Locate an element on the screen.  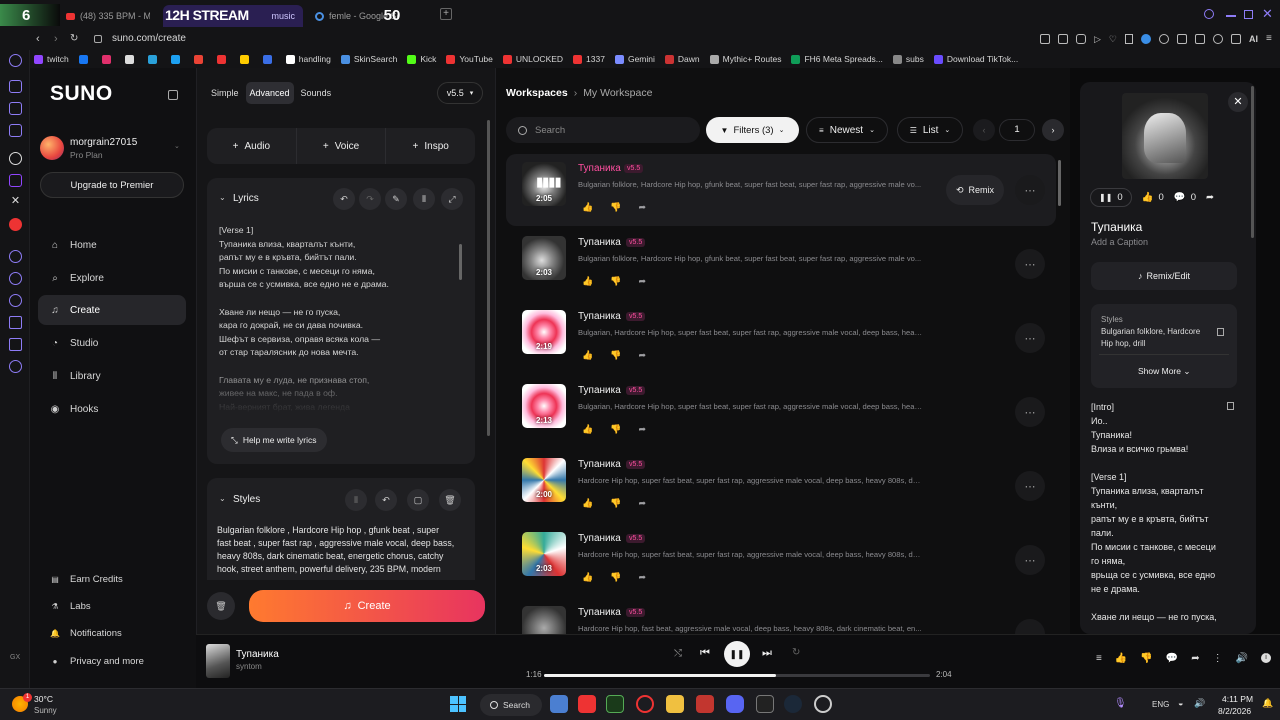
redo-icon: ↷ is located at coordinates (370, 199).